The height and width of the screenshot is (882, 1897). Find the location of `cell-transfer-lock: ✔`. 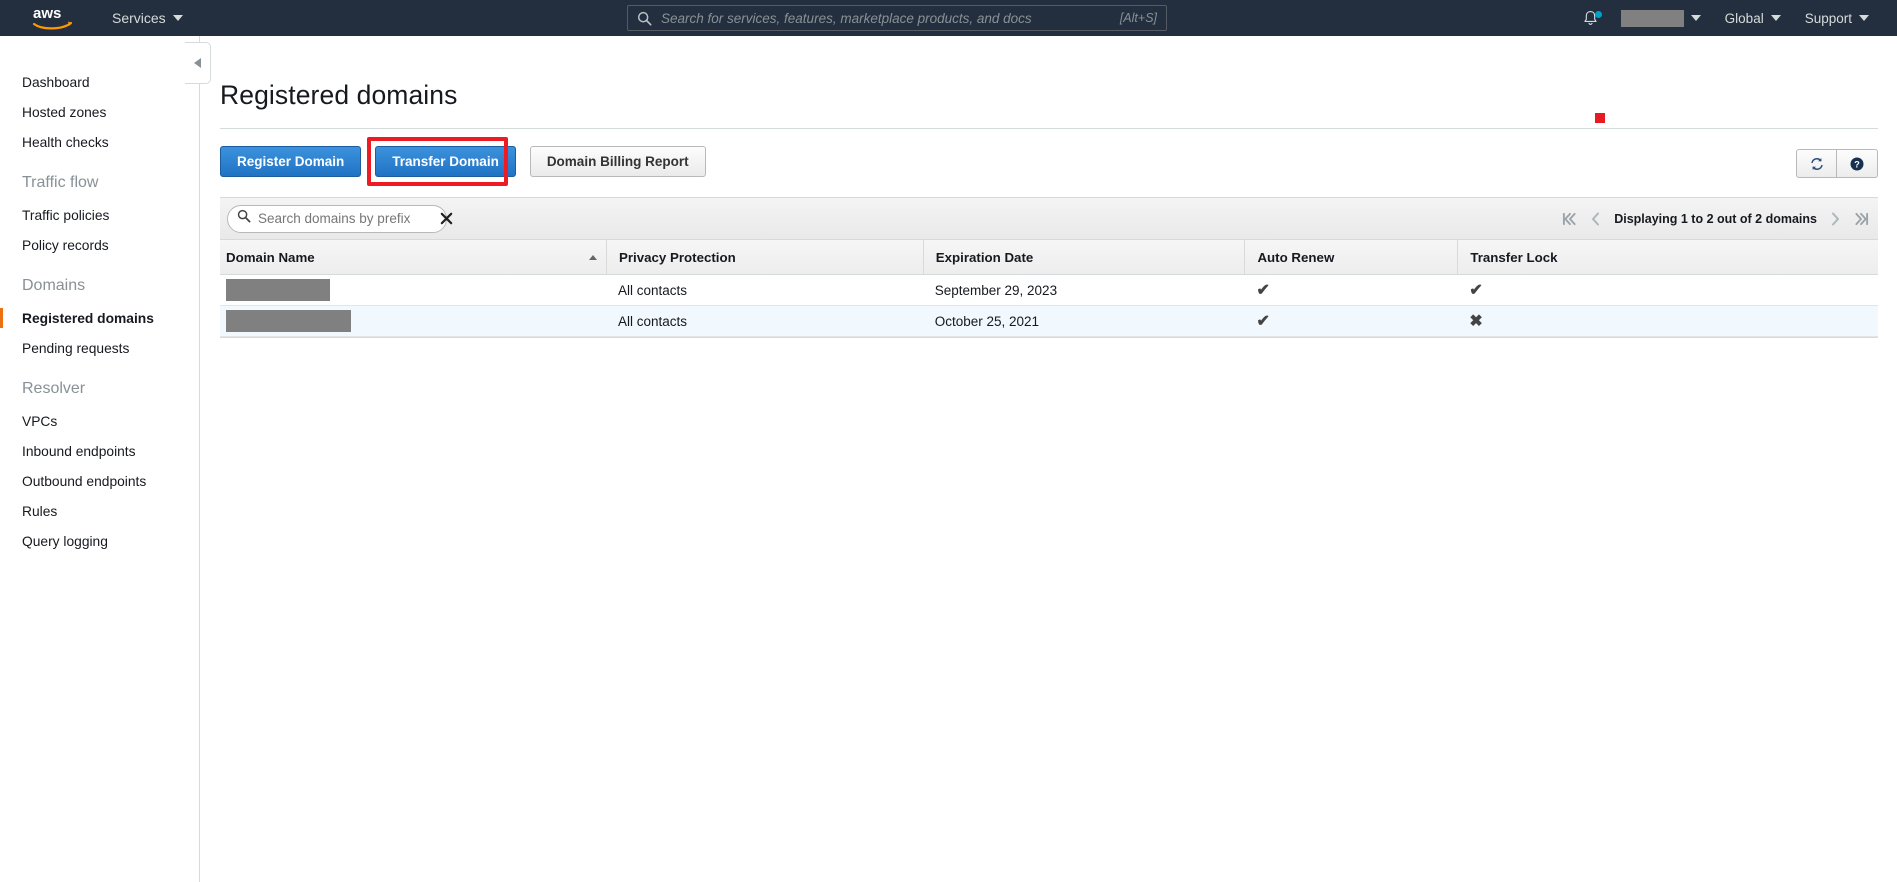

cell-transfer-lock: ✔ is located at coordinates (1667, 290).